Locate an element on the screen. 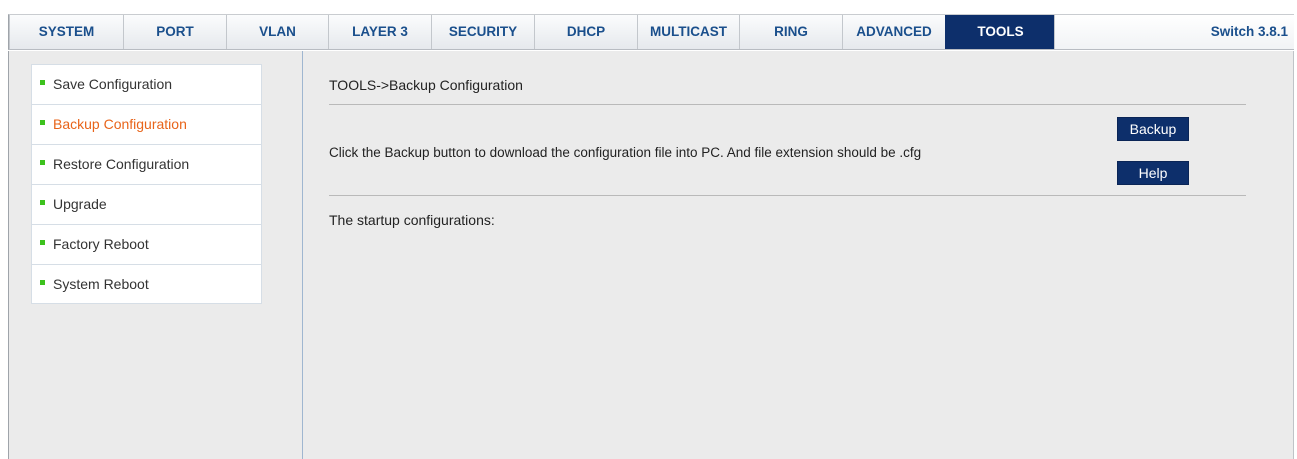 This screenshot has height=459, width=1297. tab-security: SECURITY is located at coordinates (482, 32).